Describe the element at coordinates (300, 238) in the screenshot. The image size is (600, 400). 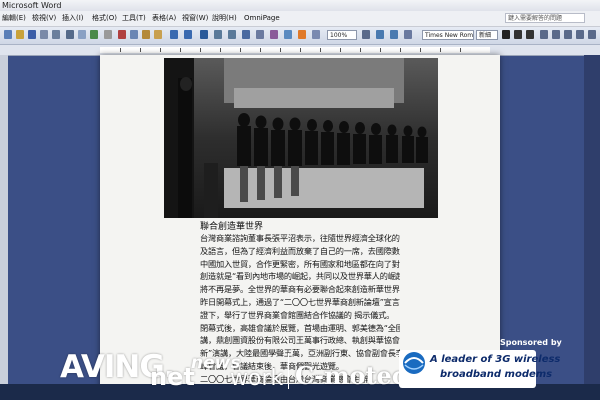
I see `body-paragraph-line: 台灣商業諮詢董事長張平沼表示，往隨世界經濟全球化的來臨，歐美日國家有不同程度` at that location.